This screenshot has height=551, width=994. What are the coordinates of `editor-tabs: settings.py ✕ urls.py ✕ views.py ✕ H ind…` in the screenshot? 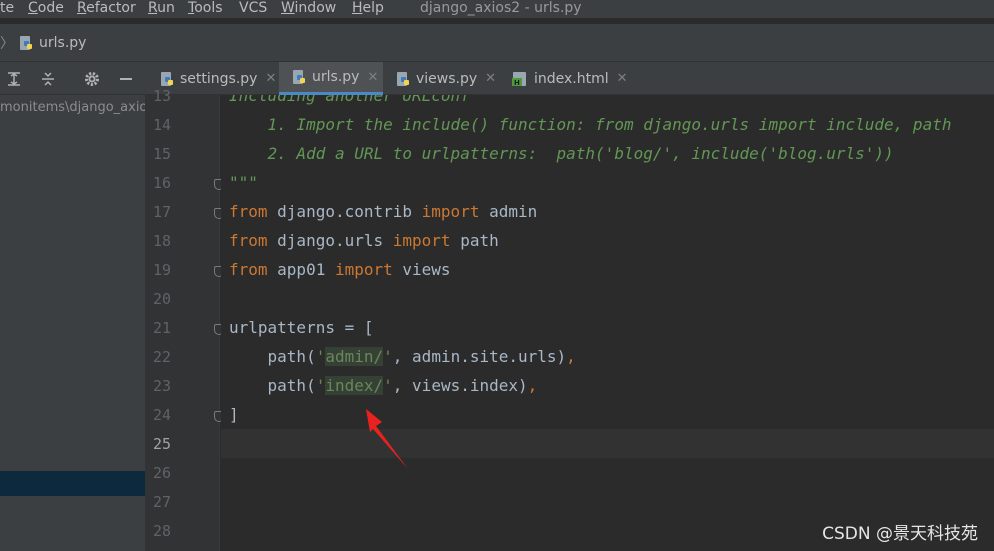 It's located at (569, 78).